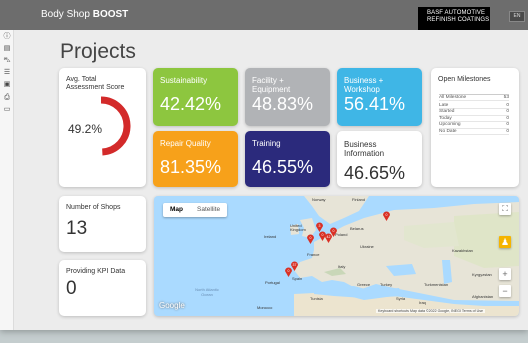 The image size is (528, 343). What do you see at coordinates (364, 284) in the screenshot?
I see `map-label-greece: Greece` at bounding box center [364, 284].